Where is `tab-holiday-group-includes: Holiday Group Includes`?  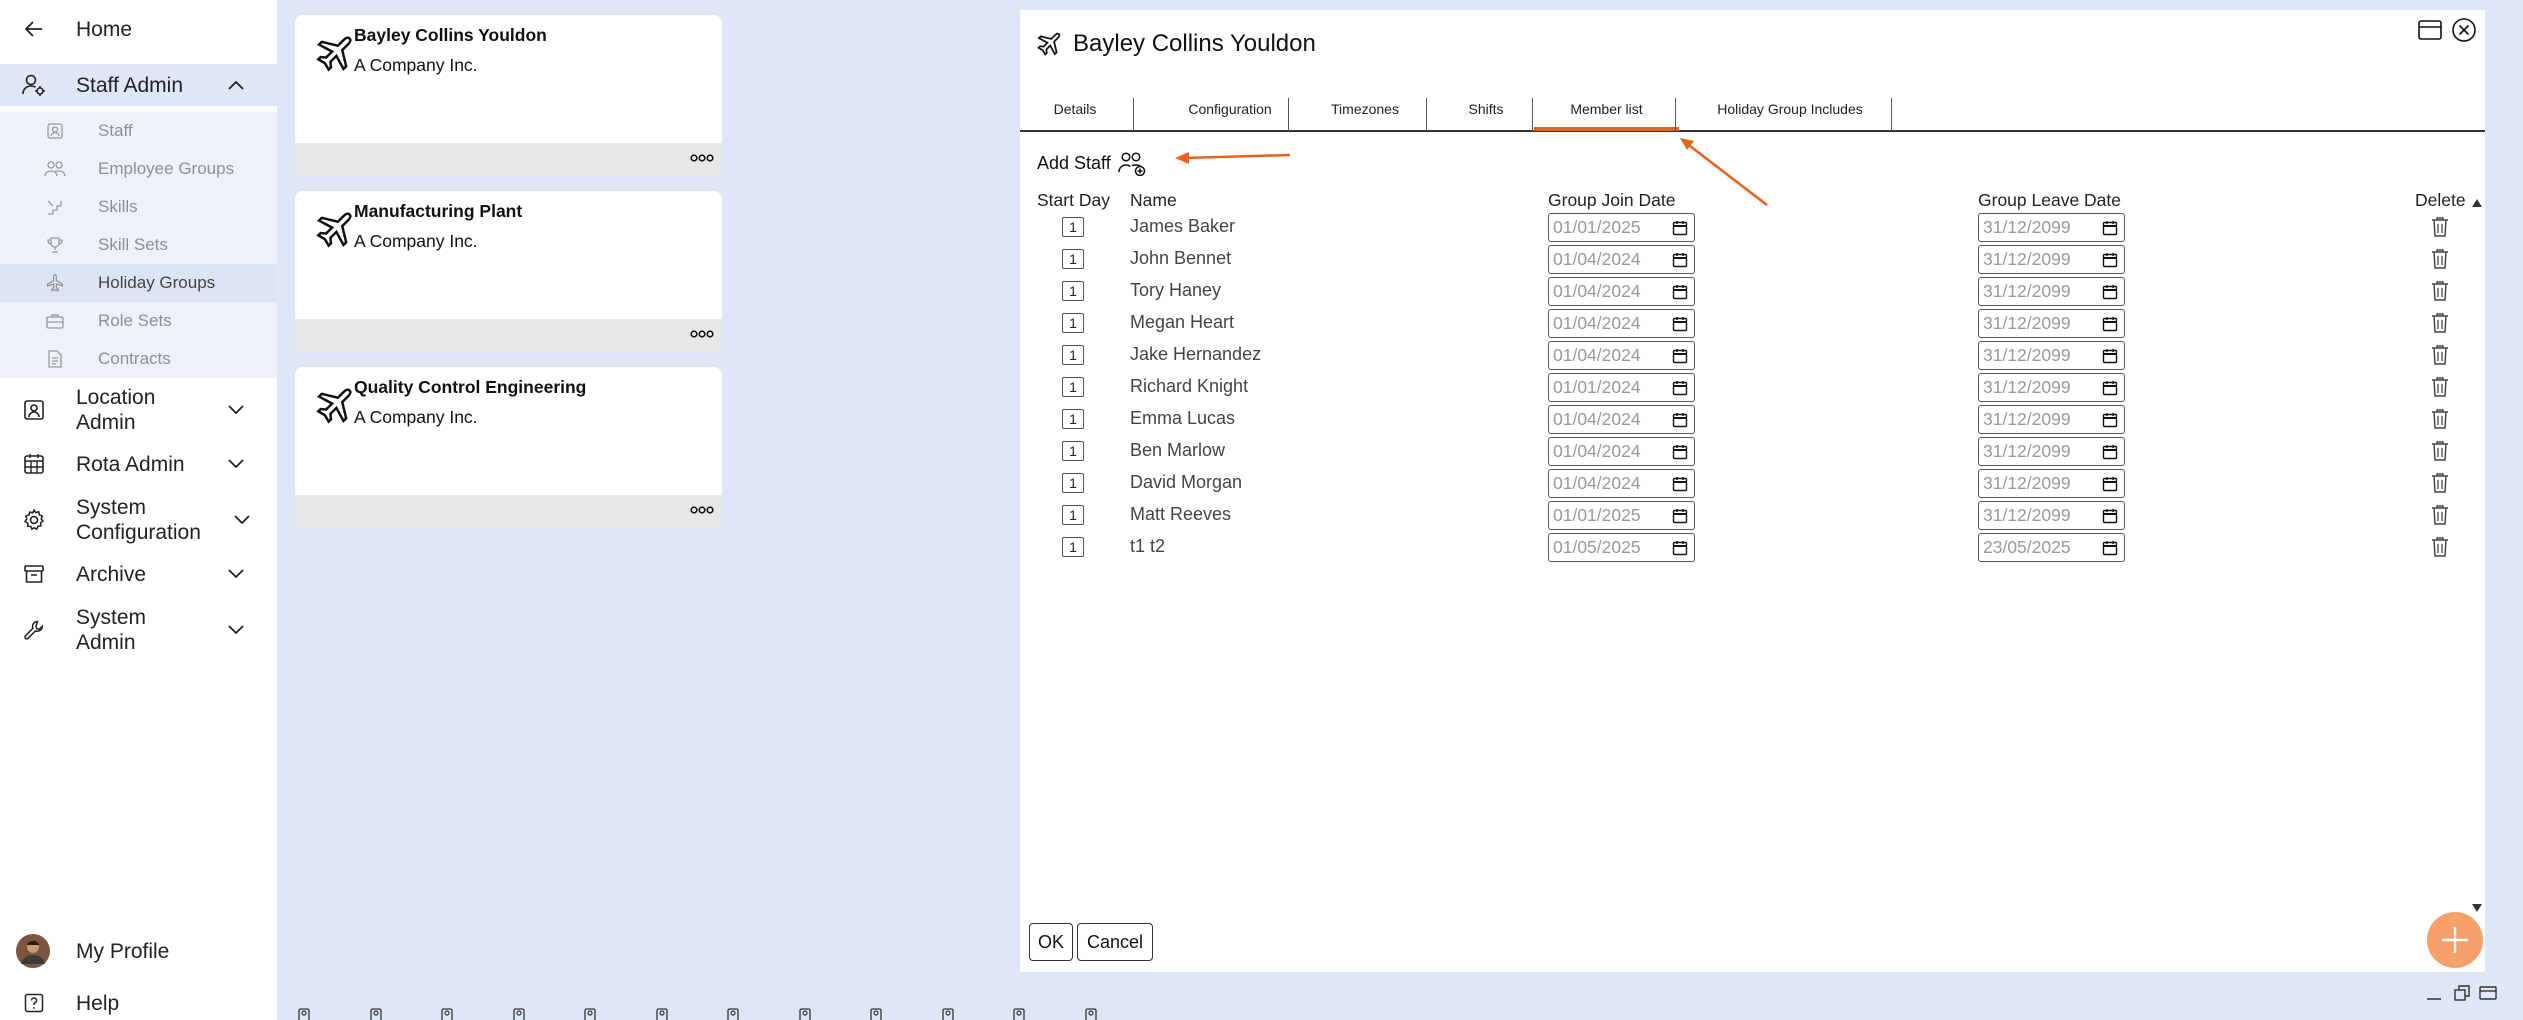 tab-holiday-group-includes: Holiday Group Includes is located at coordinates (1790, 109).